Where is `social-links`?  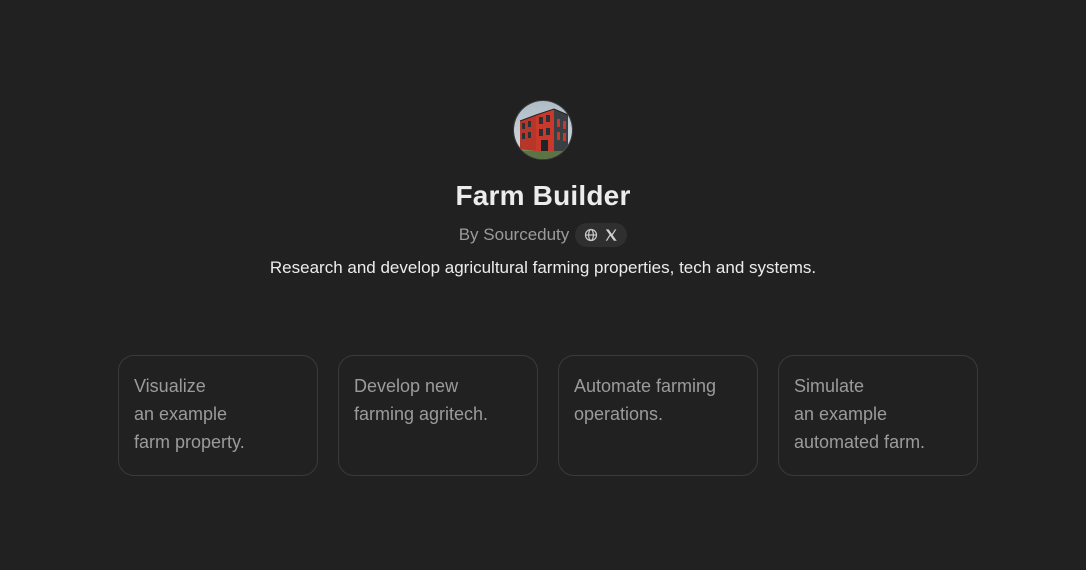
social-links is located at coordinates (601, 235).